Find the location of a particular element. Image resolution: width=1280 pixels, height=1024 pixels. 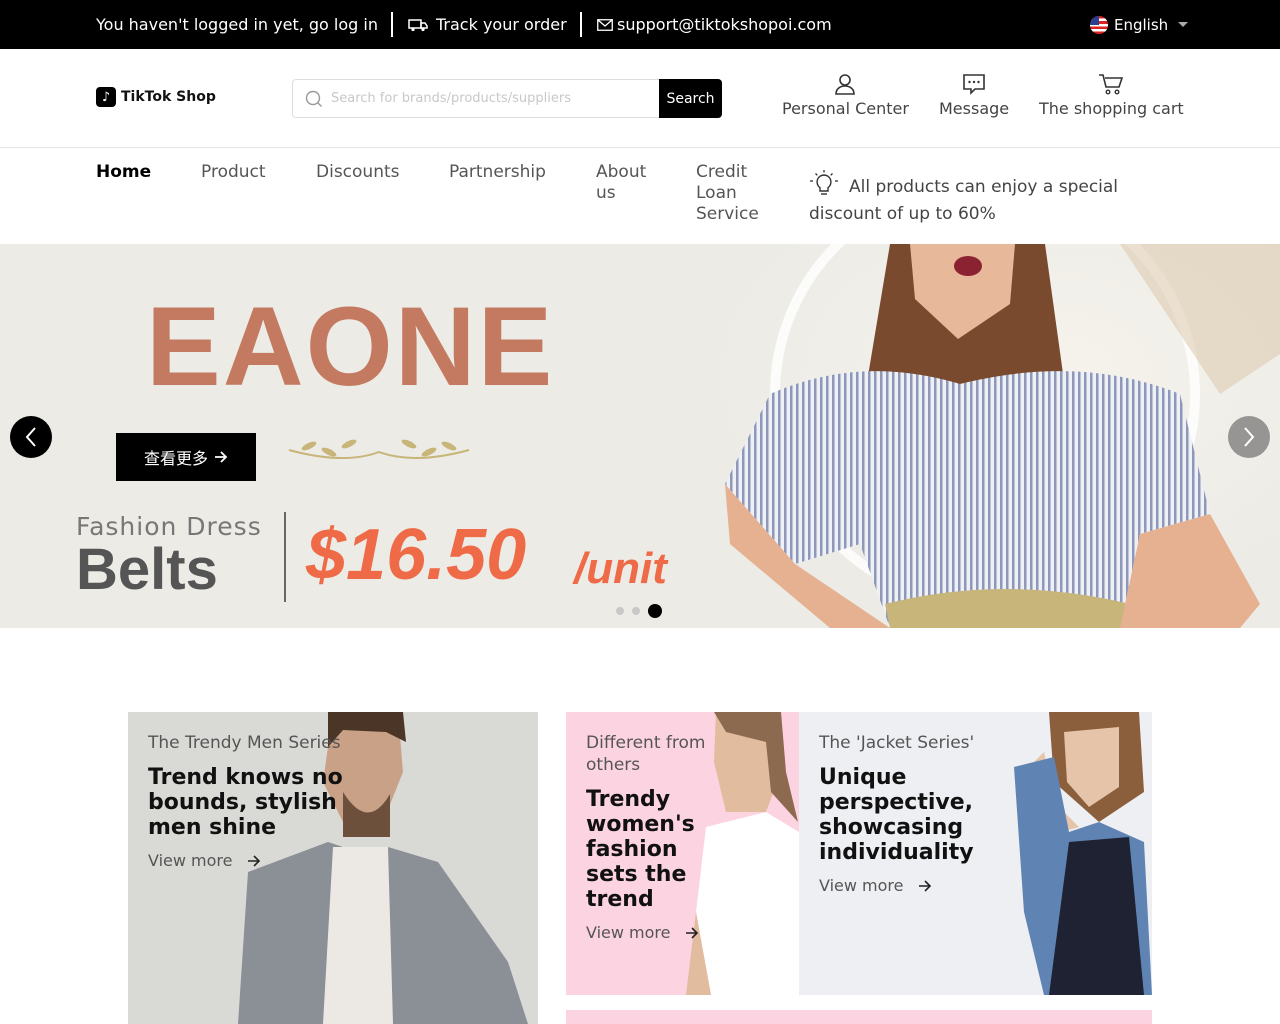

carousel-prev-button is located at coordinates (31, 437).